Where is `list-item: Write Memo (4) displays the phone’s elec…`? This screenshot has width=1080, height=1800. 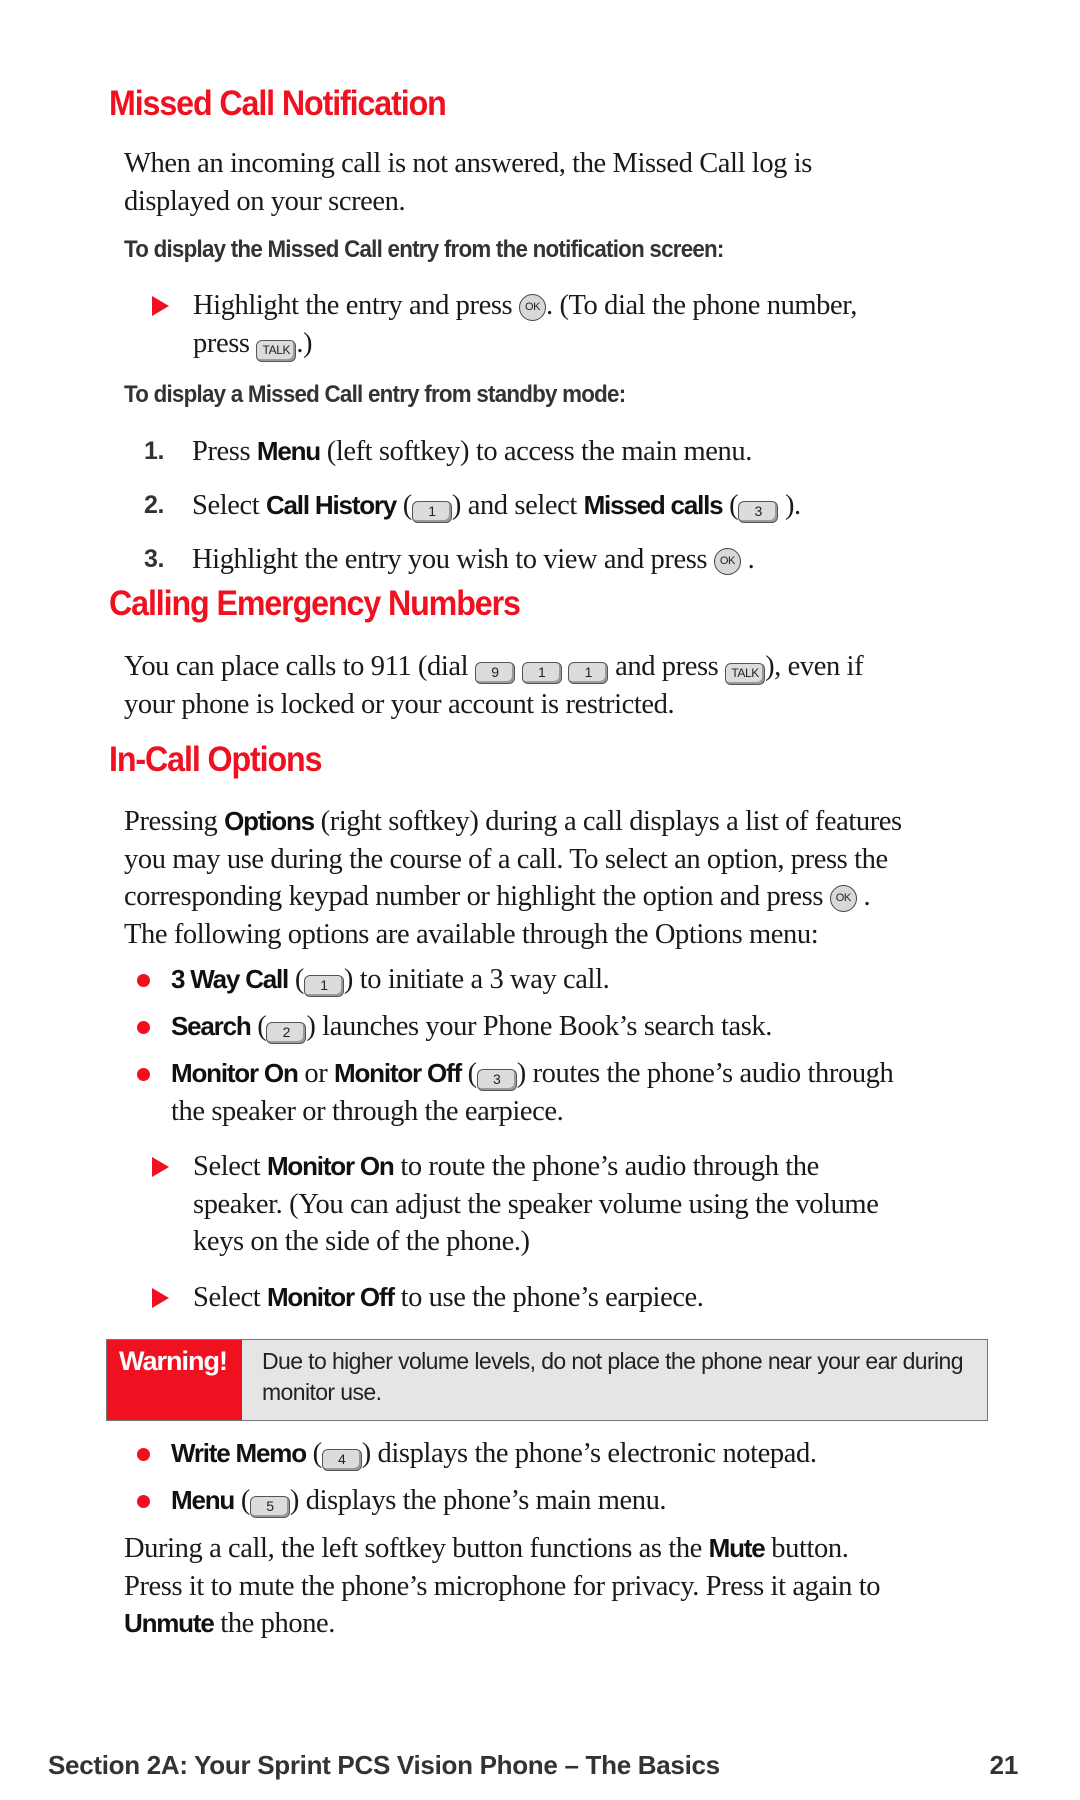 list-item: Write Memo (4) displays the phone’s elec… is located at coordinates (477, 1454).